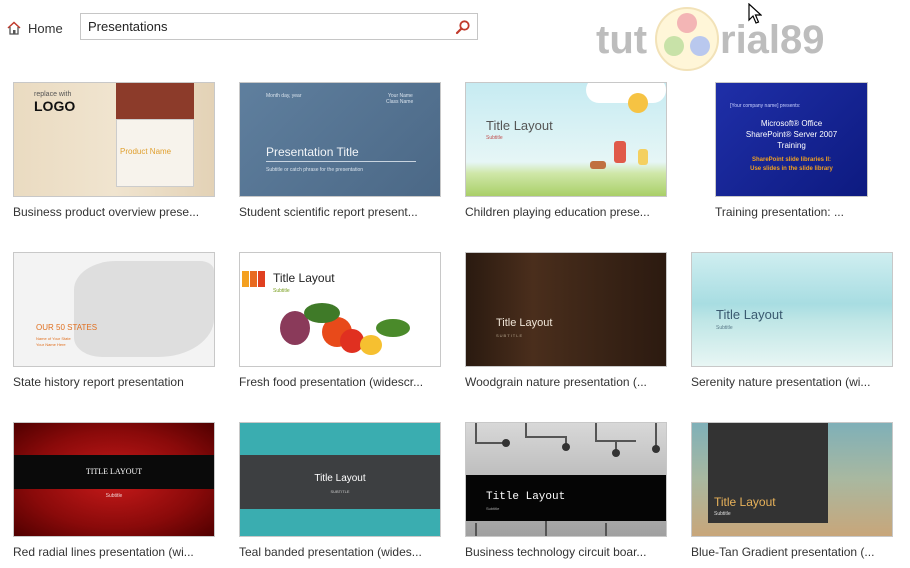 Image resolution: width=910 pixels, height=568 pixels. I want to click on slide-class-name: Class Name, so click(400, 102).